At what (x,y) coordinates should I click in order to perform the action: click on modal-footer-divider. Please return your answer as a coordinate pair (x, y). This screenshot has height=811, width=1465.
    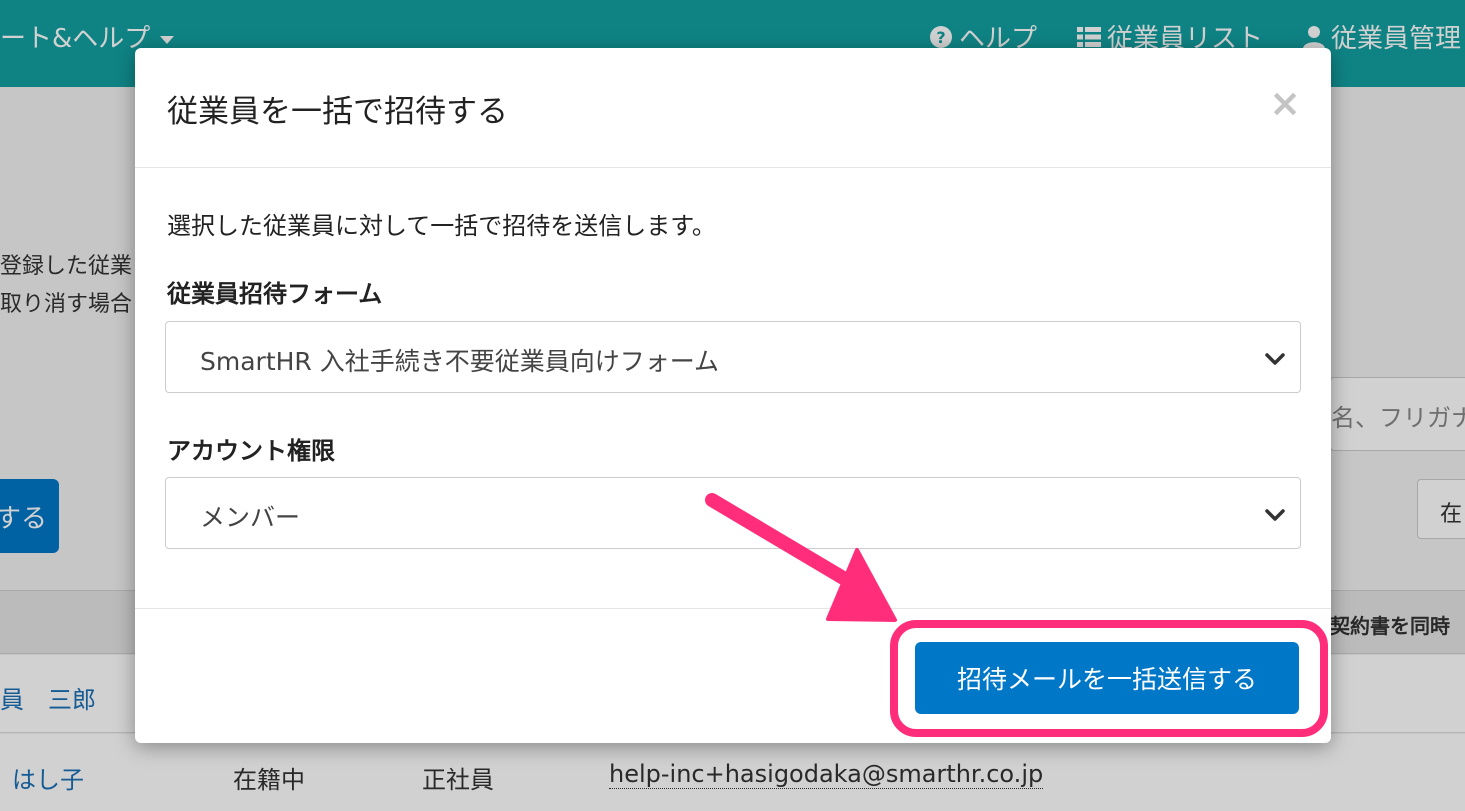
    Looking at the image, I should click on (733, 608).